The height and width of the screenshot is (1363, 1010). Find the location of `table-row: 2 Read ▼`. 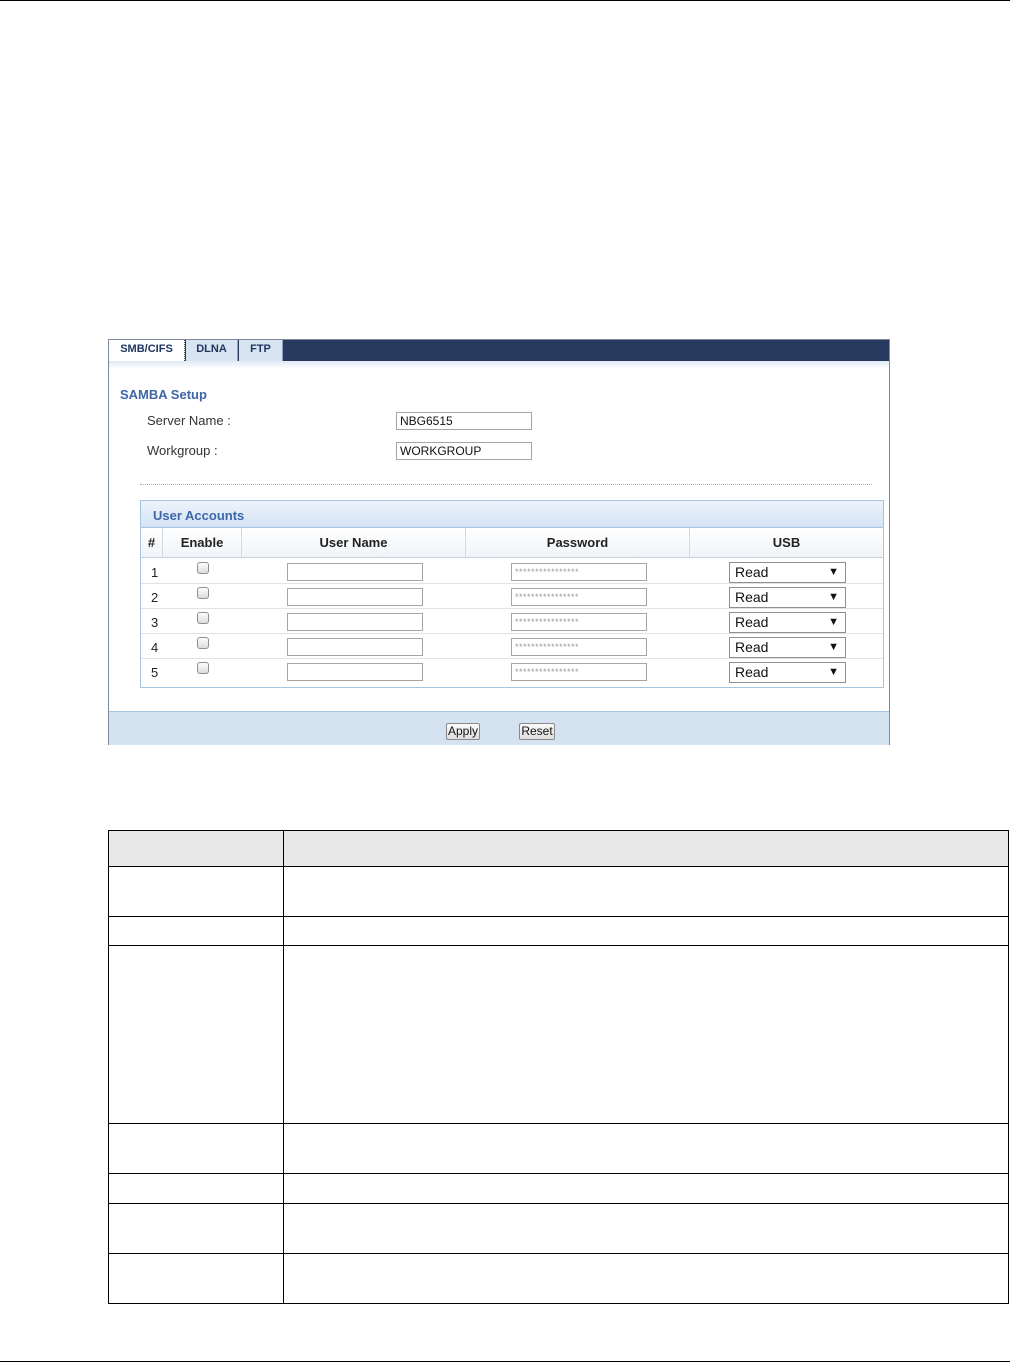

table-row: 2 Read ▼ is located at coordinates (512, 596).